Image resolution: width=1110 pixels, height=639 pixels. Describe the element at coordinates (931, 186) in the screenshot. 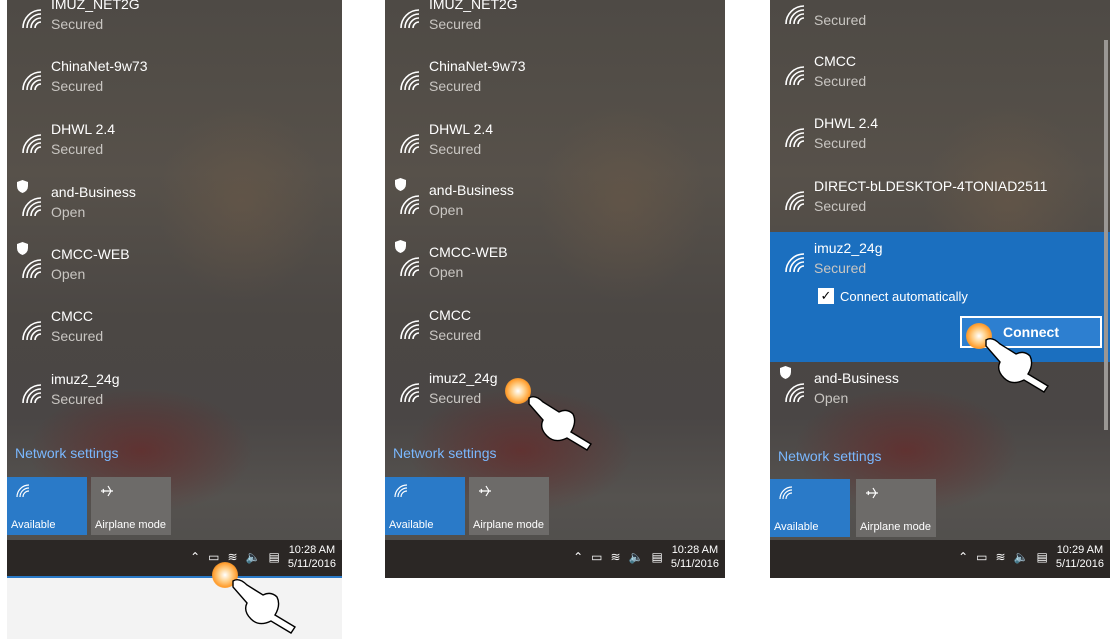

I see `network-name: DIRECT-bLDESKTOP-4TONIAD2511` at that location.